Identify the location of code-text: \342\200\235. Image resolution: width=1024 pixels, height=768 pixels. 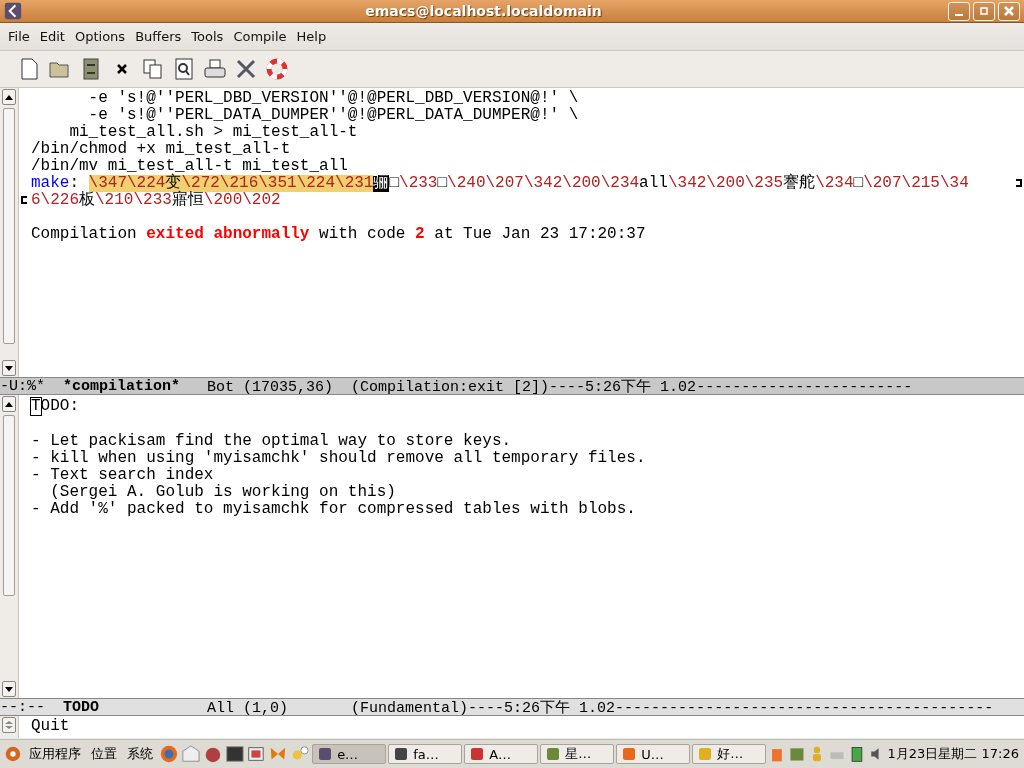
(725, 183).